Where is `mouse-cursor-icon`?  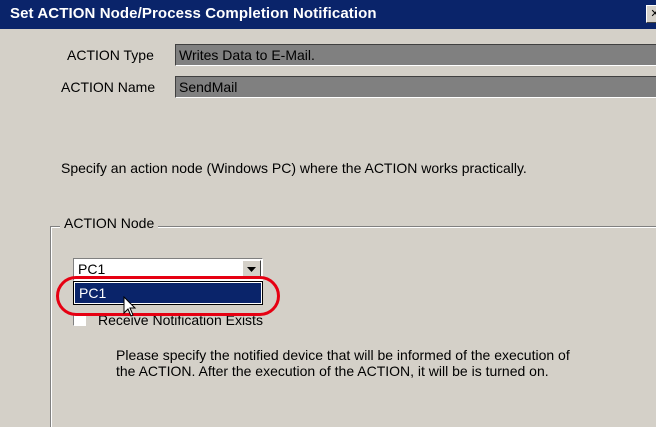 mouse-cursor-icon is located at coordinates (130, 306).